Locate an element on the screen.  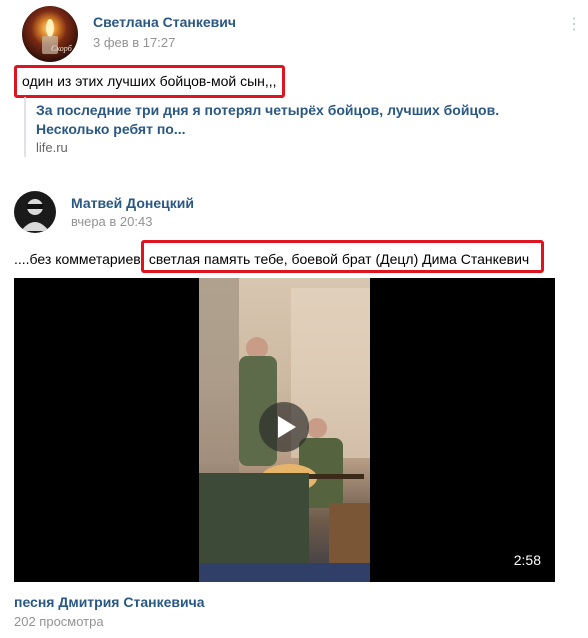
post-text: один из этих лучших бойцов-мой сын,,, is located at coordinates (149, 81).